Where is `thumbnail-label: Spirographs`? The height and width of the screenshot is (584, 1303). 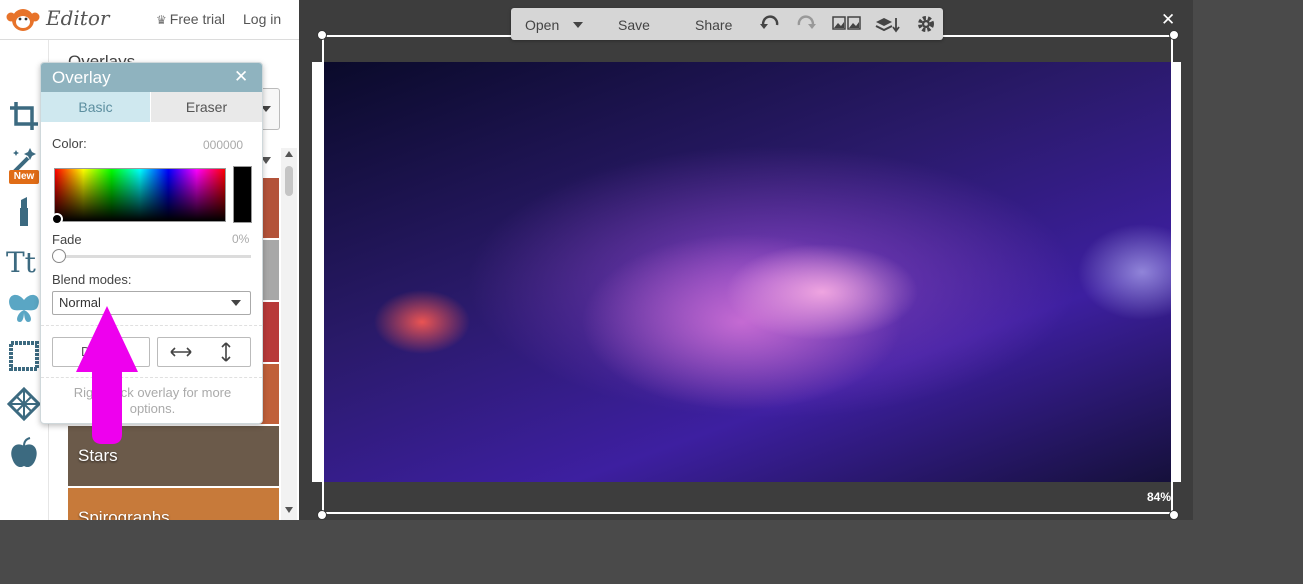 thumbnail-label: Spirographs is located at coordinates (124, 514).